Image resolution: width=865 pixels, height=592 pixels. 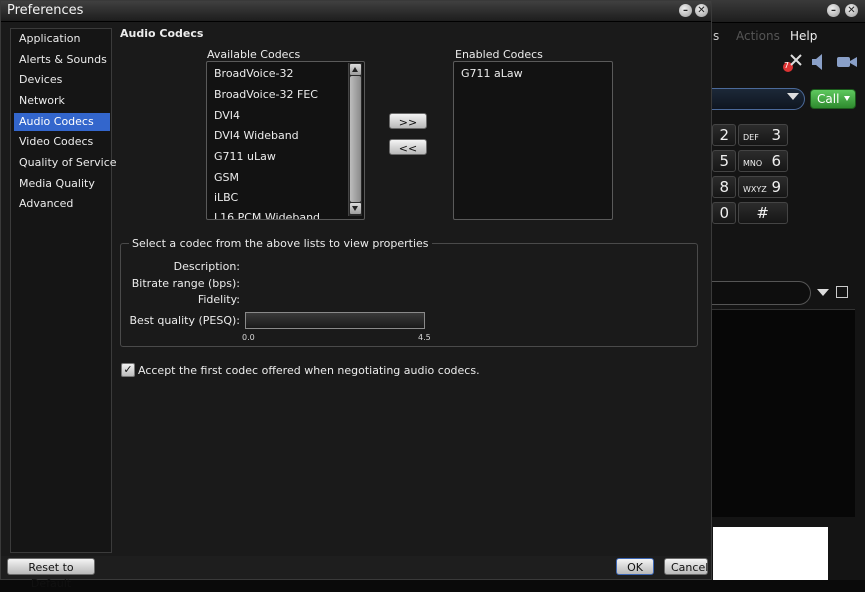 I want to click on sidebar-item-media-quality: Media Quality, so click(x=62, y=184).